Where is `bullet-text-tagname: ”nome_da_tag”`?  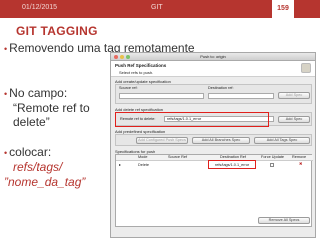
bullet-text-tagname: ”nome_da_tag” is located at coordinates (45, 182).